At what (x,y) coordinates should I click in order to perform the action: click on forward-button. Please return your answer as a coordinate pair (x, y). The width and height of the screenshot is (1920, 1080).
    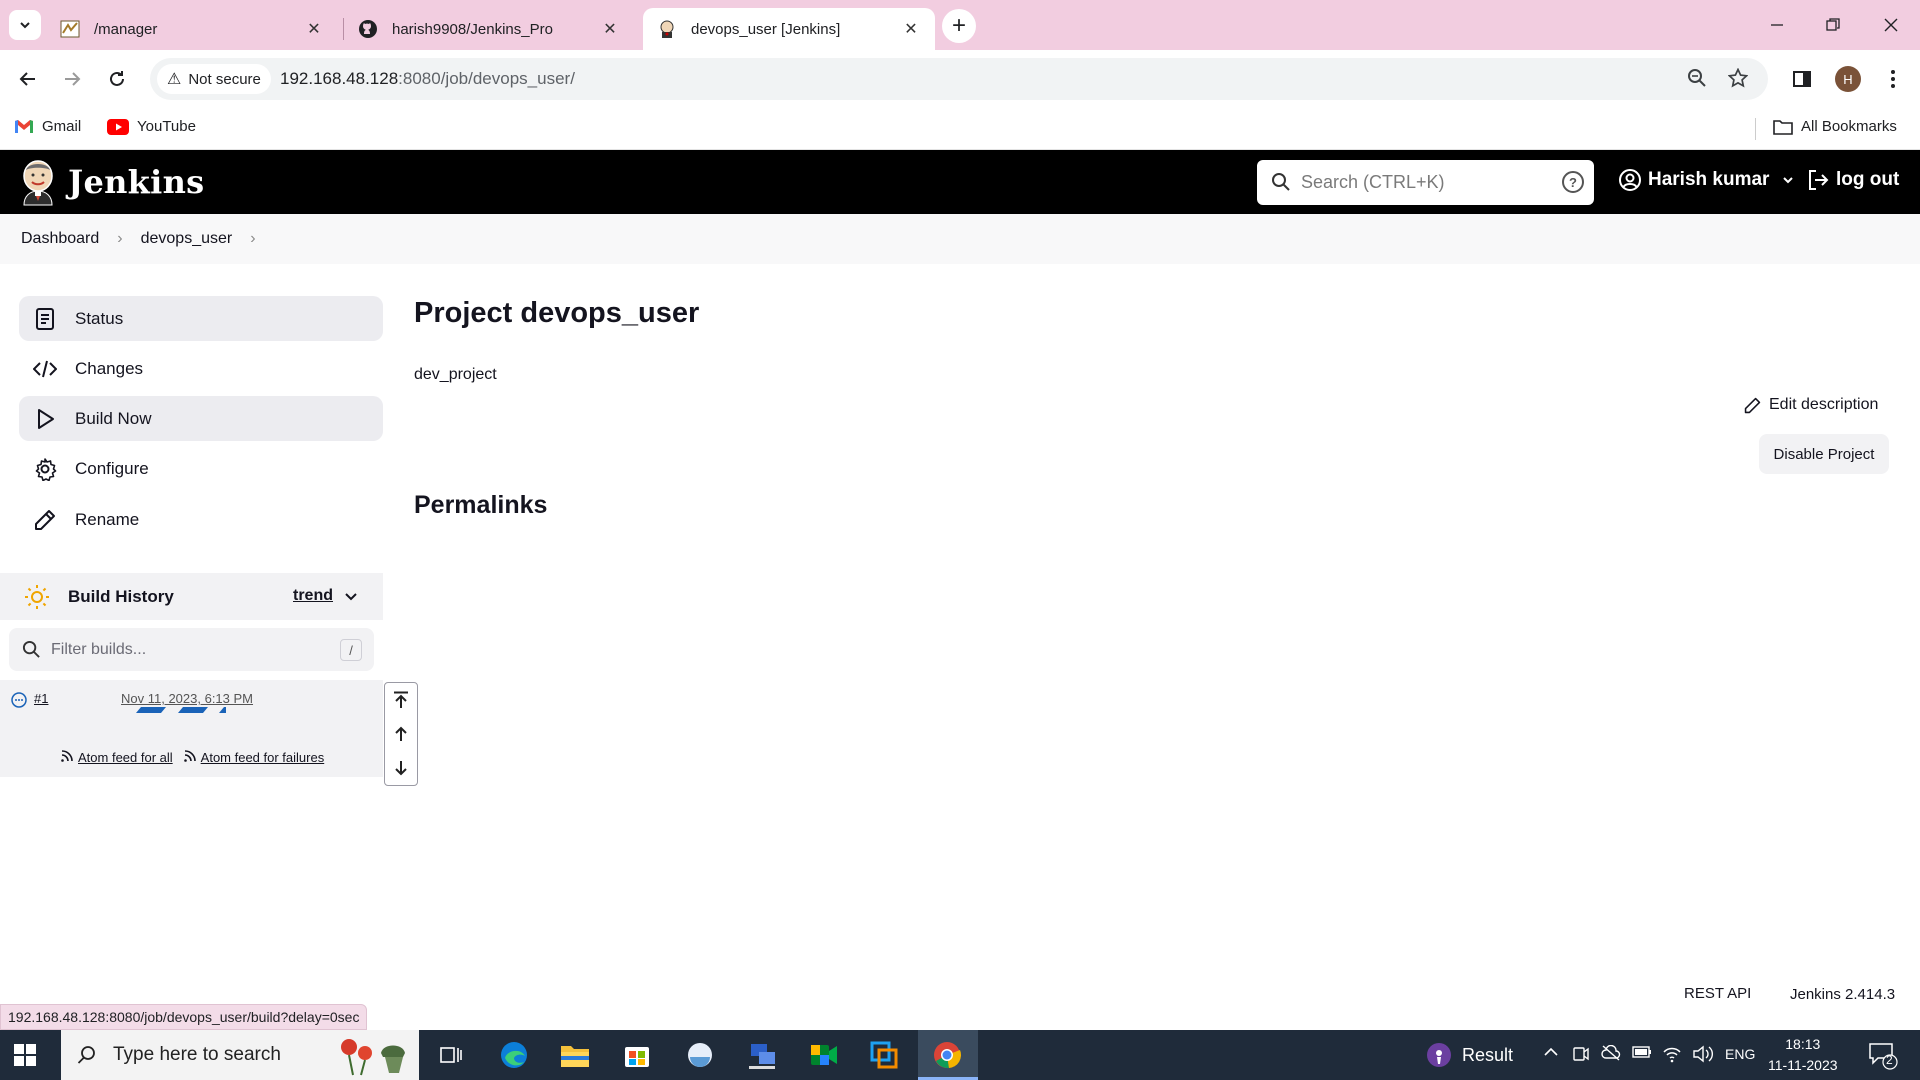
    Looking at the image, I should click on (72, 79).